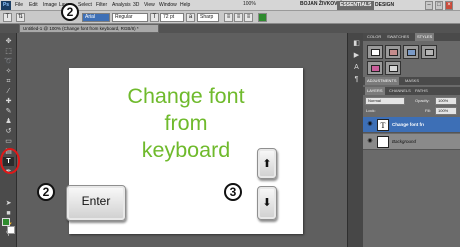  What do you see at coordinates (190, 17) in the screenshot?
I see `antialias-icon: a` at bounding box center [190, 17].